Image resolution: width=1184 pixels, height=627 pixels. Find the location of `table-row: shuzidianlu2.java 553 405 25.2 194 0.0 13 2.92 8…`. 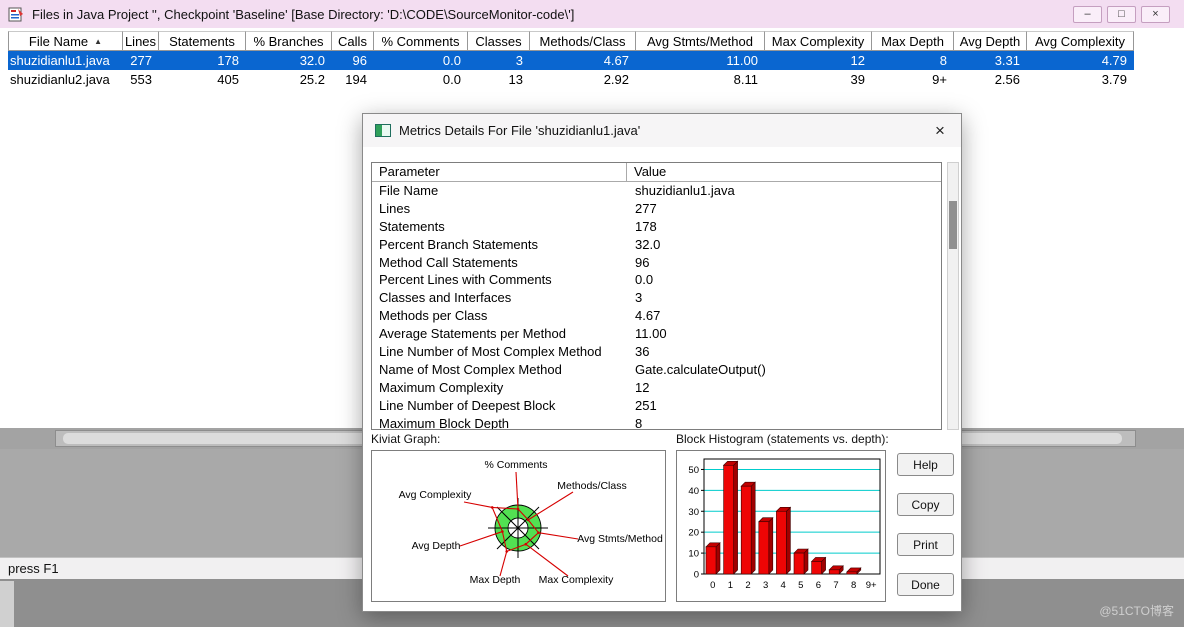

table-row: shuzidianlu2.java 553 405 25.2 194 0.0 13 2.92 8… is located at coordinates (571, 79).